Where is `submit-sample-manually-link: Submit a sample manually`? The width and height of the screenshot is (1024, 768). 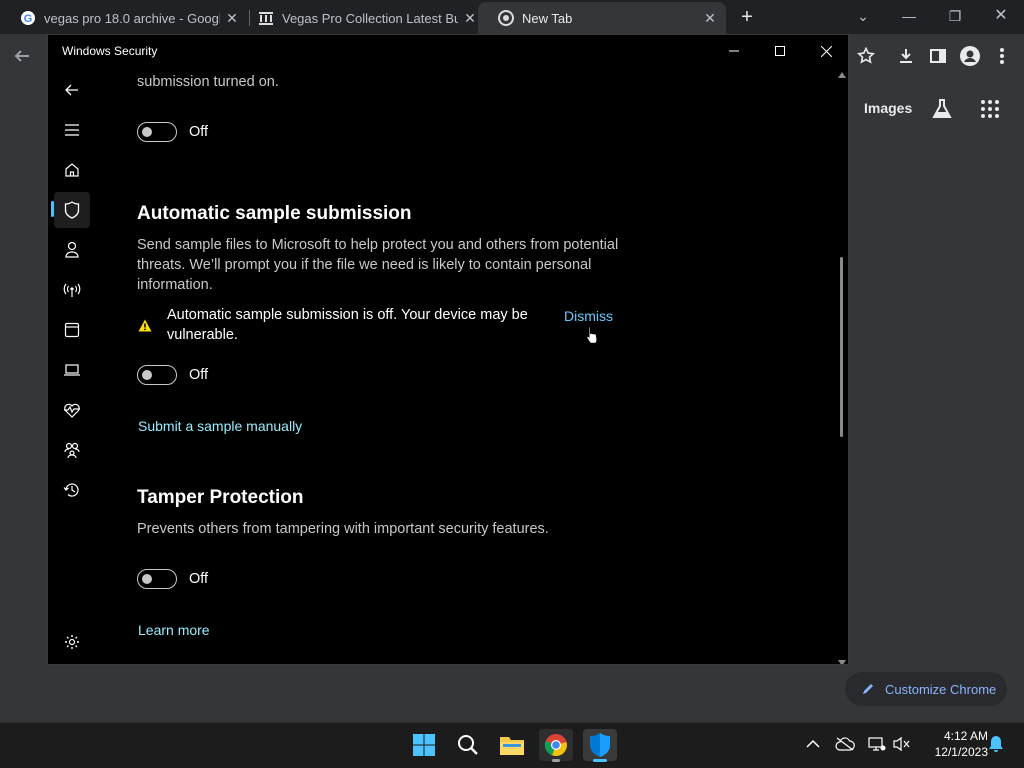 submit-sample-manually-link: Submit a sample manually is located at coordinates (220, 426).